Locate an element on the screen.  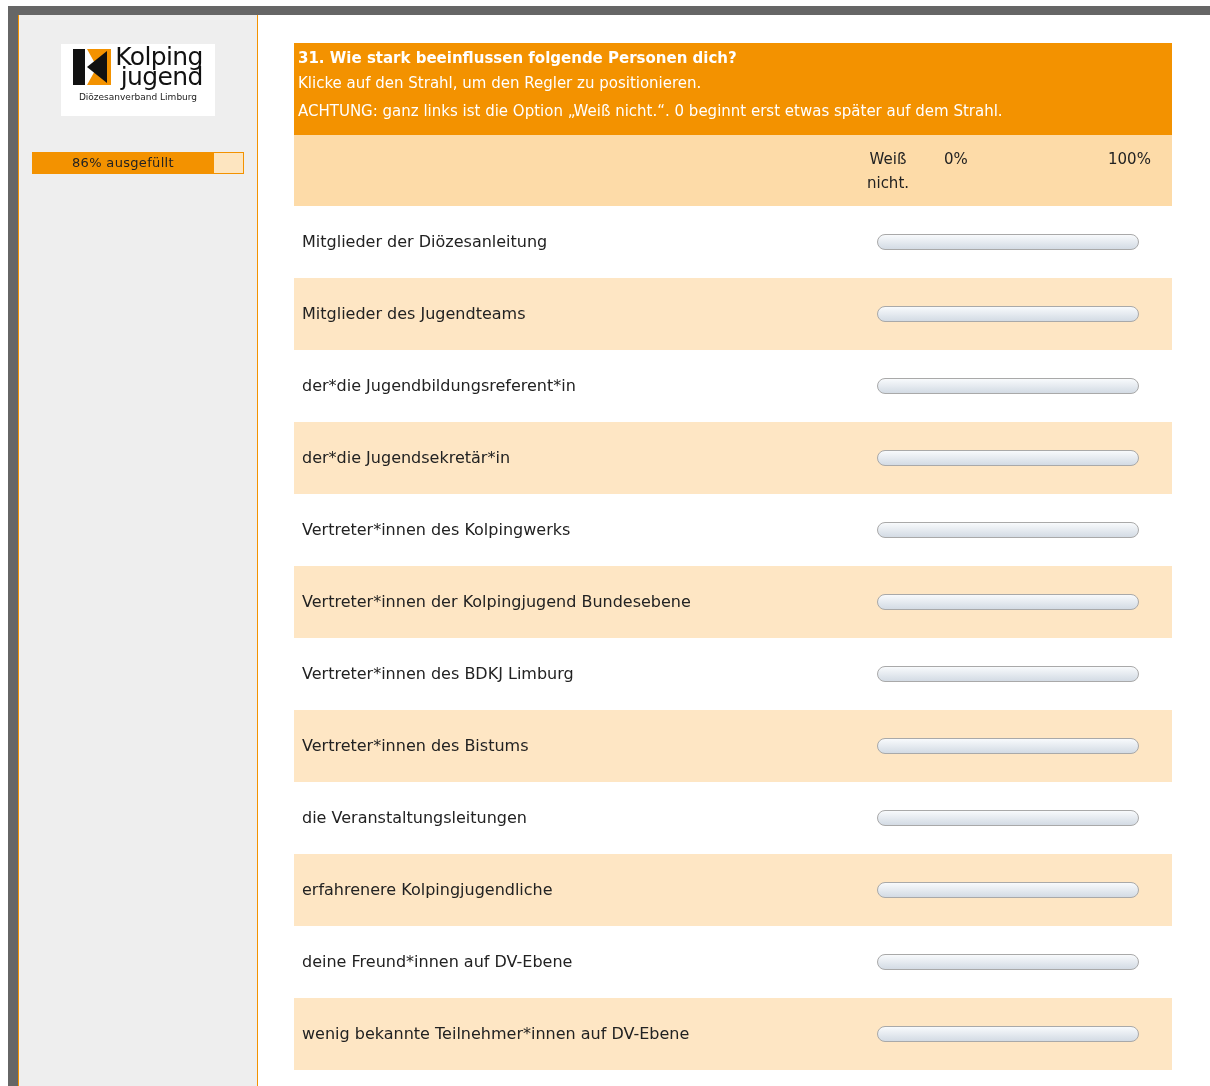
progress-label: 86% ausgefüllt is located at coordinates (123, 163).